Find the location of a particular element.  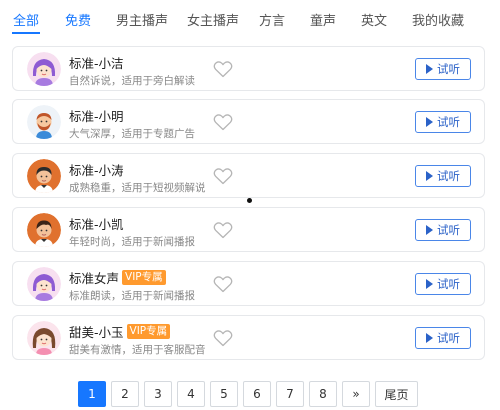

voice-name: 标准-小涛 is located at coordinates (96, 170).